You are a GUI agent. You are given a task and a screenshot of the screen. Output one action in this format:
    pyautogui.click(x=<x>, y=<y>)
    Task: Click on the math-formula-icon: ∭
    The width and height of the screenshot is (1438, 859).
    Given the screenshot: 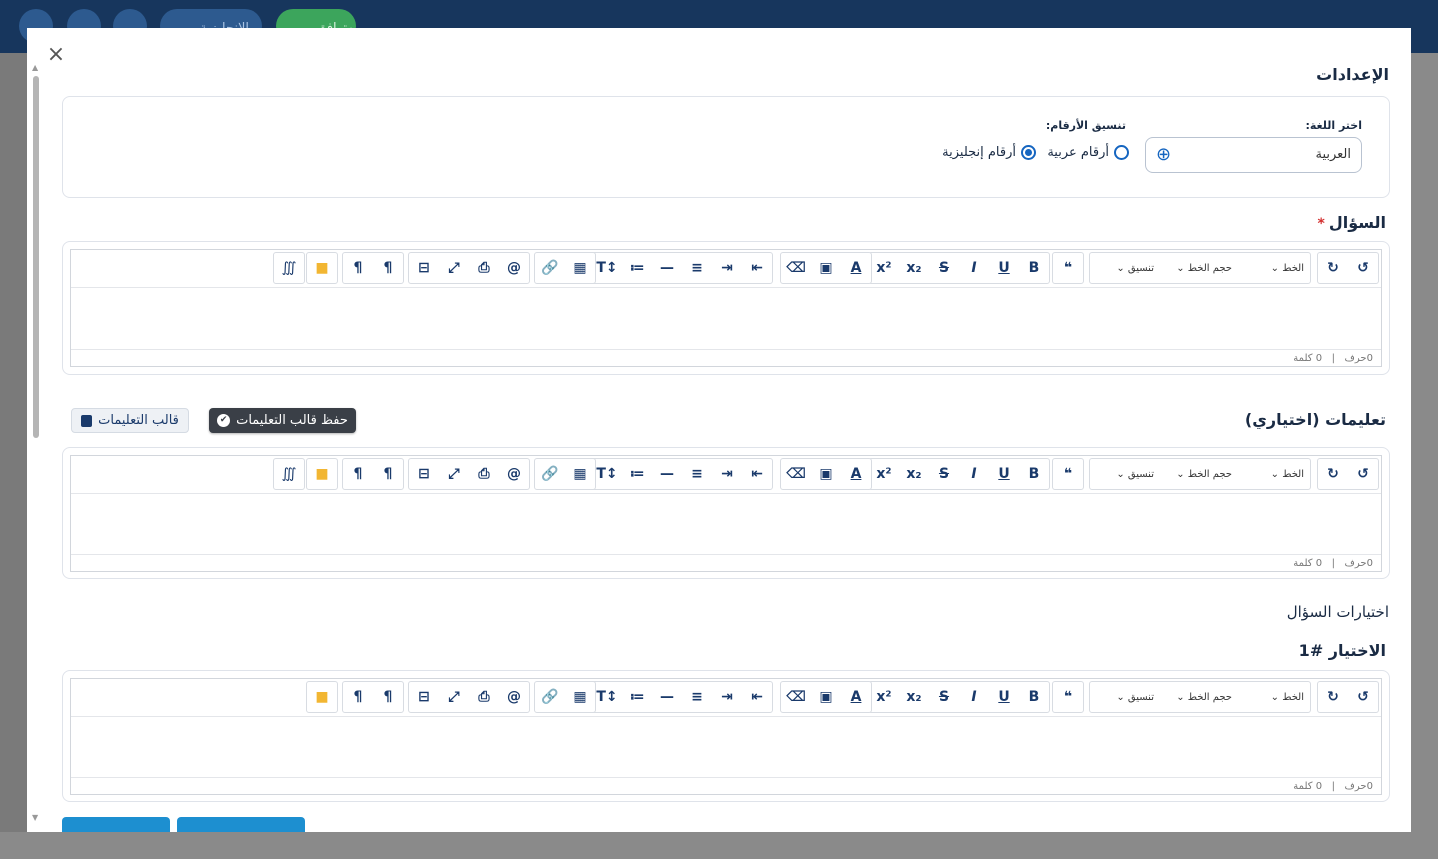 What is the action you would take?
    pyautogui.click(x=289, y=268)
    